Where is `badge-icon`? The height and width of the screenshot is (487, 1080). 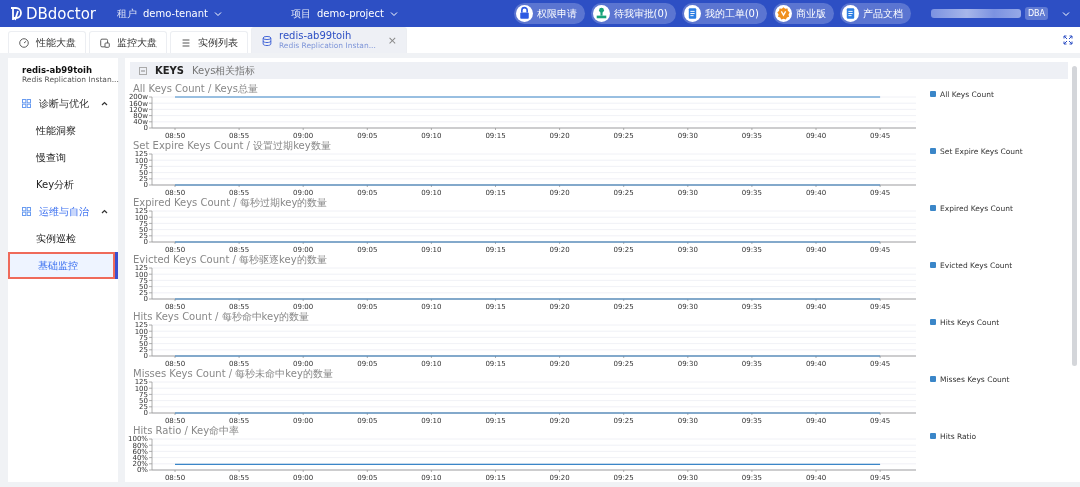 badge-icon is located at coordinates (783, 13).